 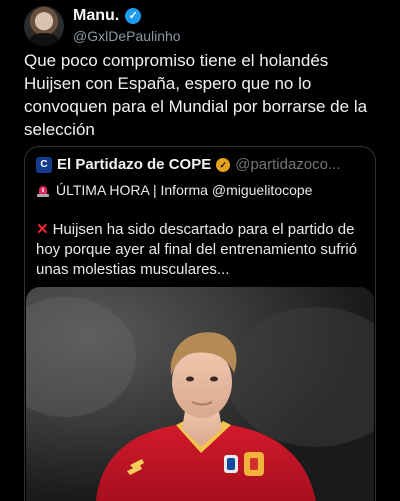 I want to click on verified-badge-icon: ✓, so click(x=133, y=16).